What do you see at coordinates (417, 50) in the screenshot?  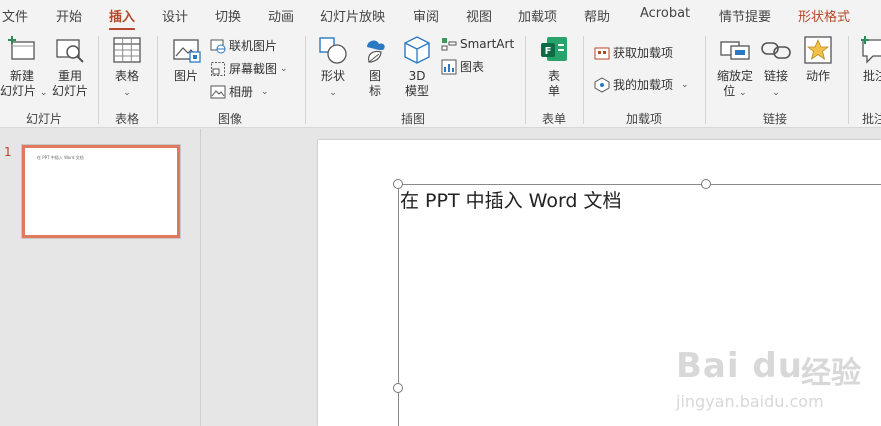 I see `cube-icon` at bounding box center [417, 50].